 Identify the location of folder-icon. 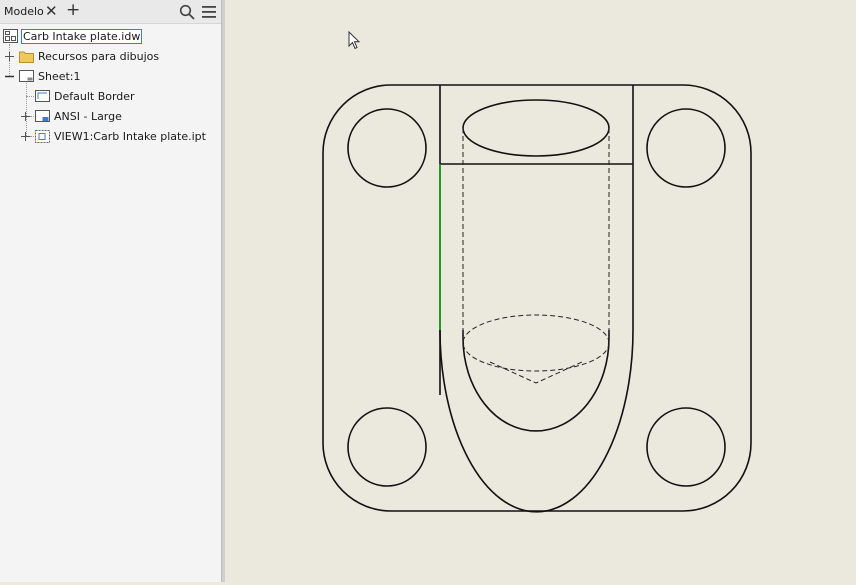
(26, 57).